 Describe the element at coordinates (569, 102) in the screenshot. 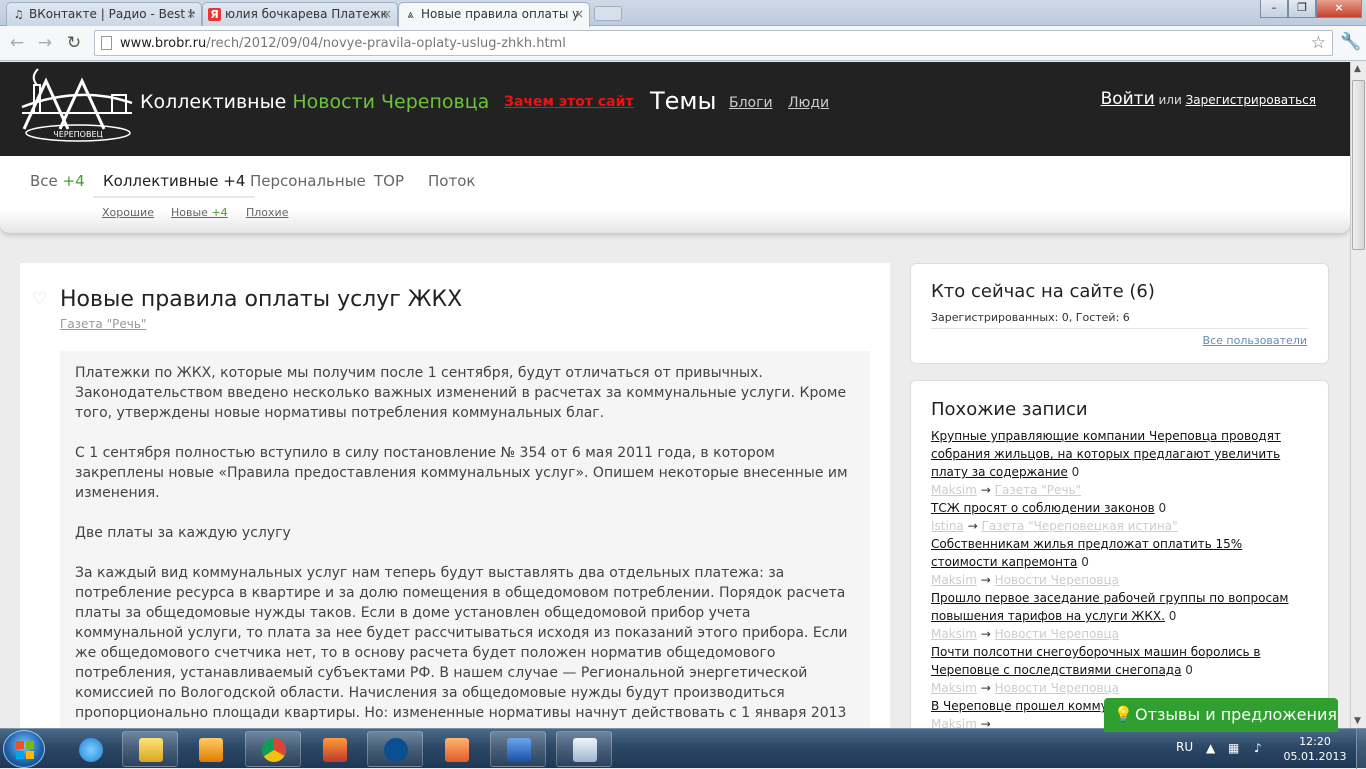

I see `why-this-site-link: Зачем этот сайт` at that location.